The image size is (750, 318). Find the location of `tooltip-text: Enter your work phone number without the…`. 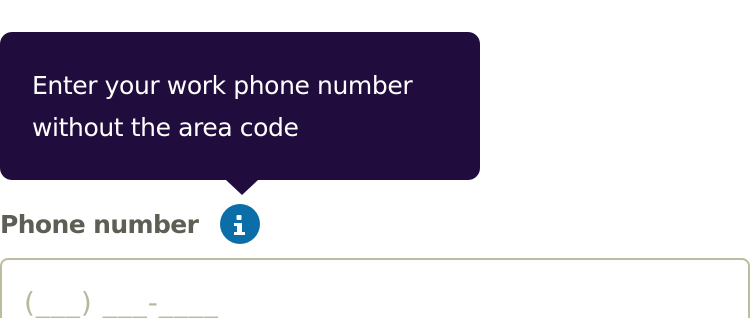

tooltip-text: Enter your work phone number without the… is located at coordinates (222, 106).